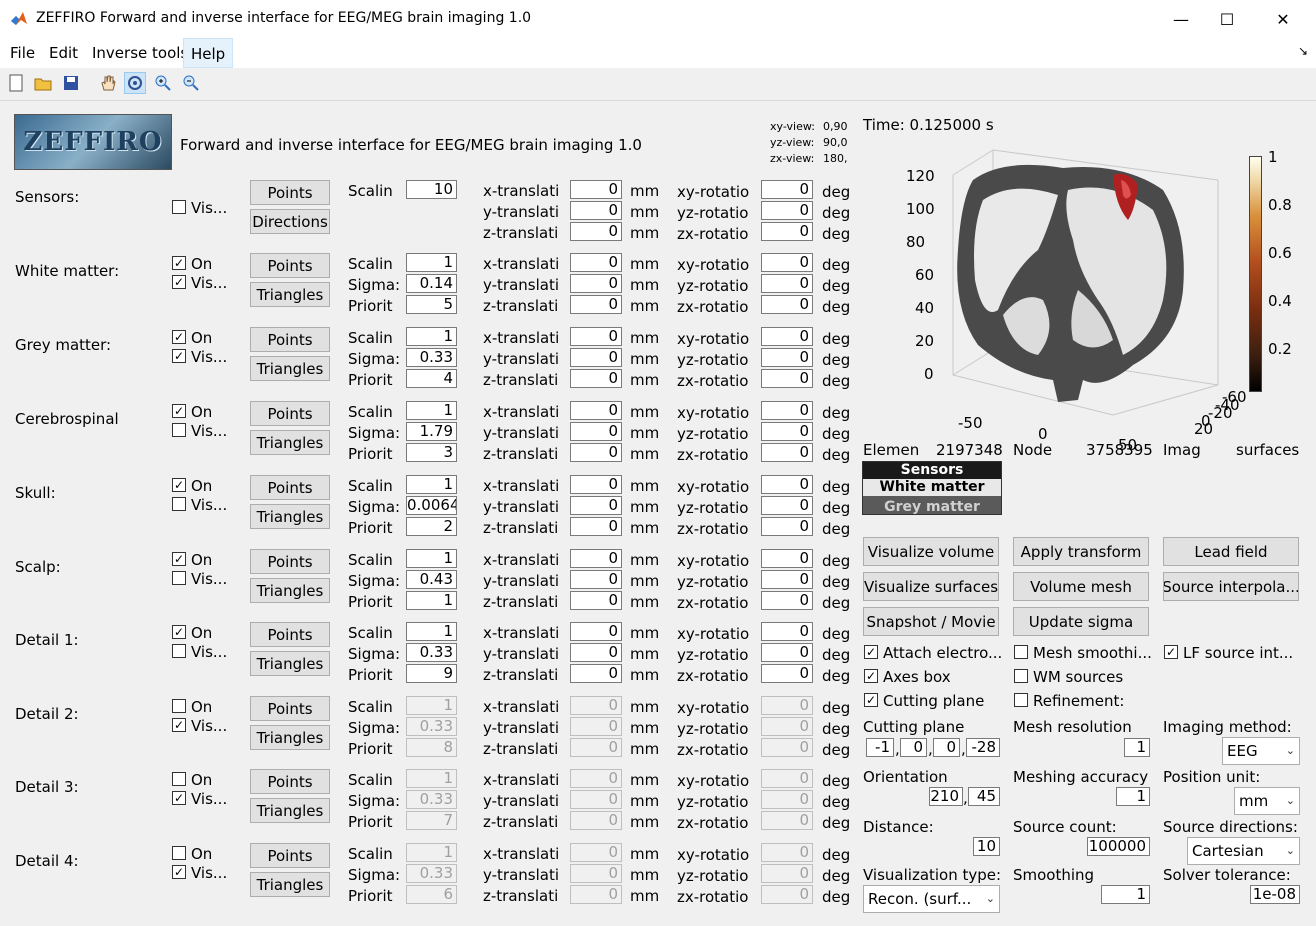  Describe the element at coordinates (871, 652) in the screenshot. I see `attach-electrodes-checkbox: ✓` at that location.